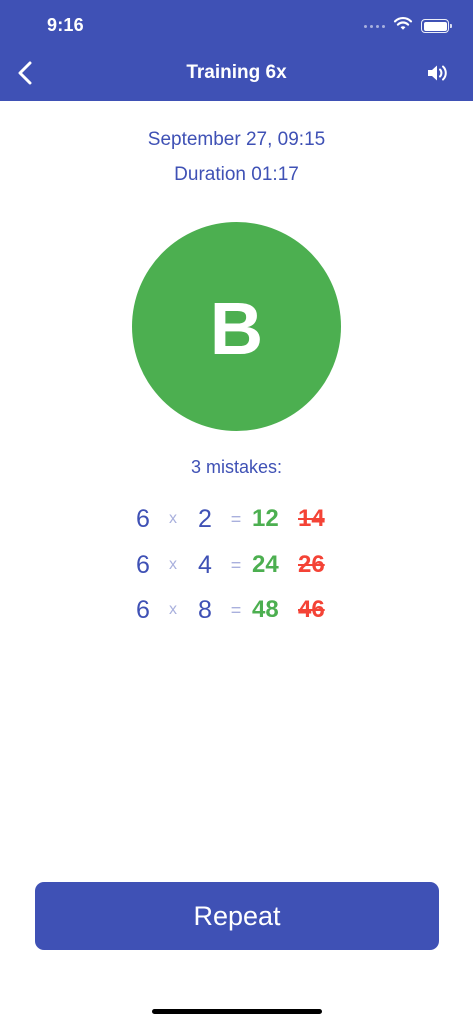 The image size is (473, 1024). I want to click on mistake-row: 6 x 2 = 12 14, so click(236, 519).